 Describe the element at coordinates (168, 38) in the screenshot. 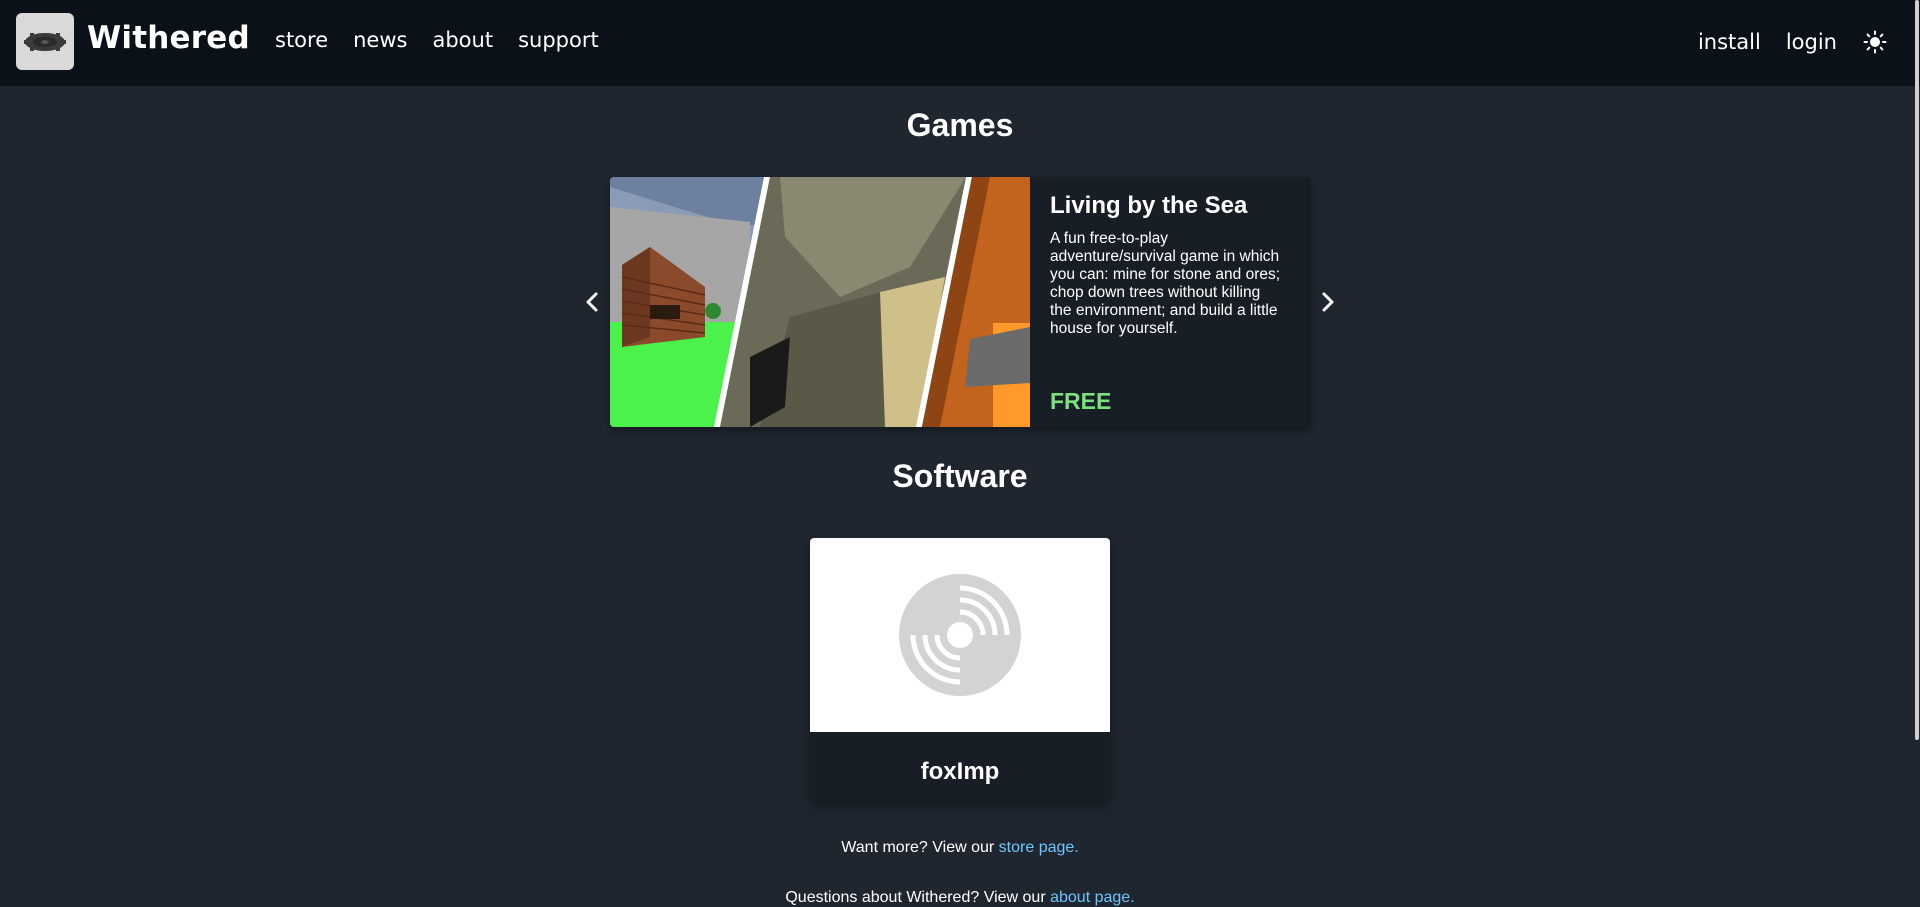

I see `brand-name: Withered` at that location.